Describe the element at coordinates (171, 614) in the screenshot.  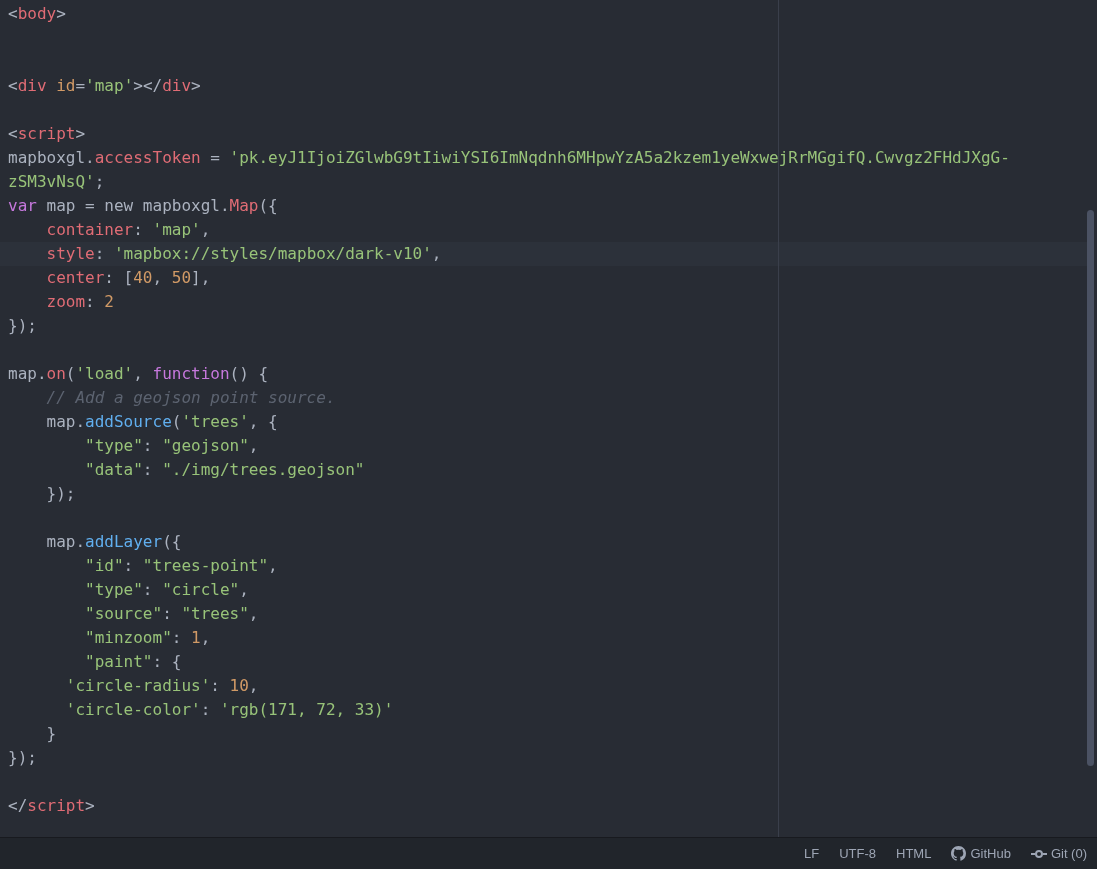
I see `code-line: "source": "trees",` at that location.